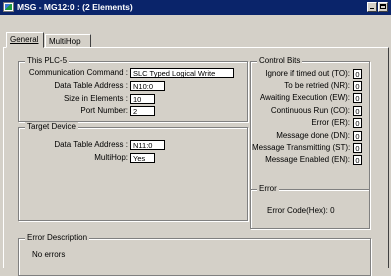 The image size is (391, 276). Describe the element at coordinates (310, 110) in the screenshot. I see `control-bit-co-label: Continuous Run (CO):` at that location.